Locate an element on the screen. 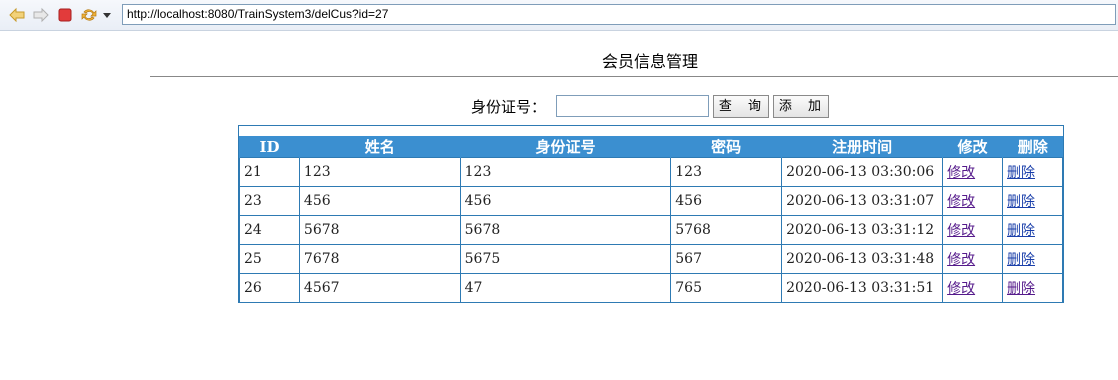 This screenshot has height=380, width=1118. cell-idcard: 5678 is located at coordinates (565, 230).